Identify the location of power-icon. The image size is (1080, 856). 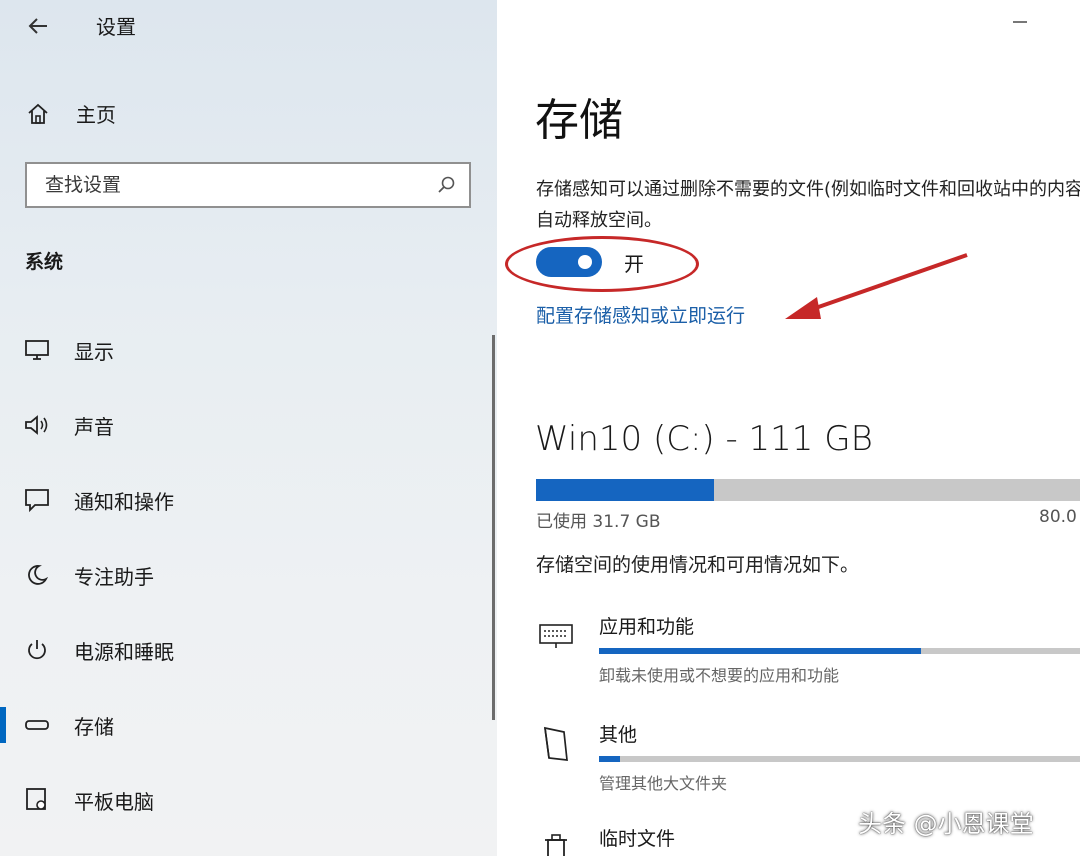
(37, 650).